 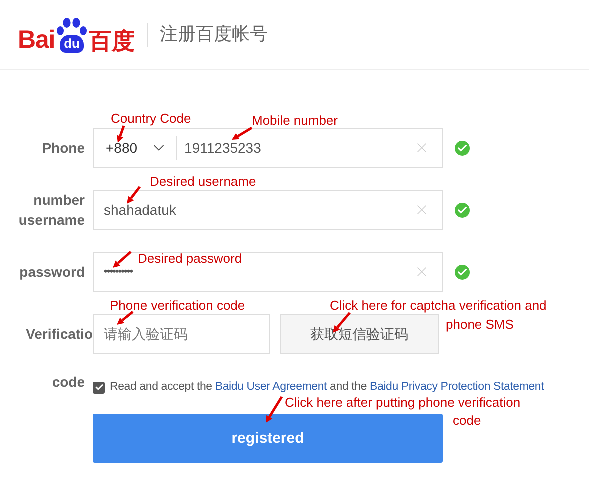 What do you see at coordinates (268, 148) in the screenshot?
I see `phone-field: +880 1911235233` at bounding box center [268, 148].